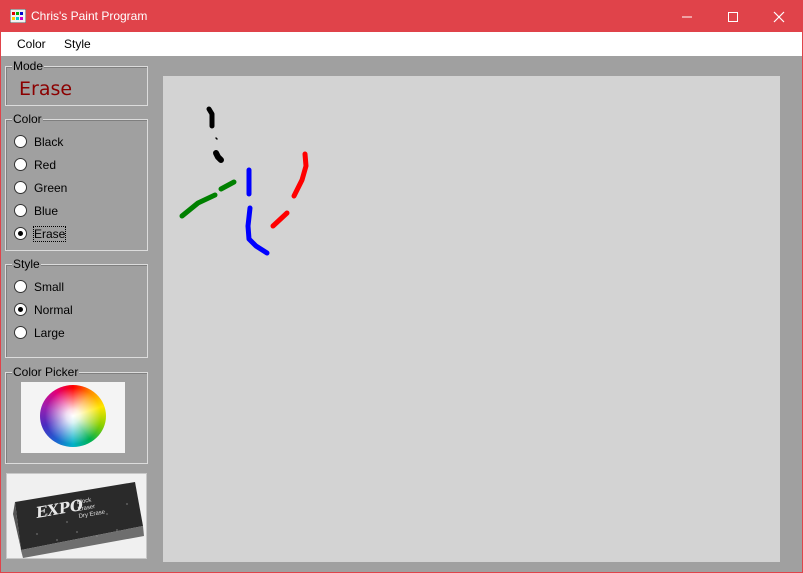 The height and width of the screenshot is (573, 803). What do you see at coordinates (51, 188) in the screenshot?
I see `radio-label: Green` at bounding box center [51, 188].